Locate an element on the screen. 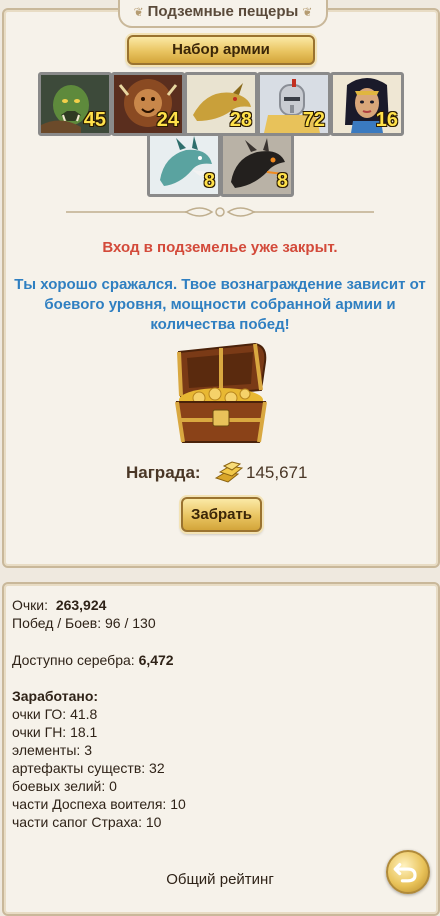  silver-value: 6,472 is located at coordinates (156, 660).